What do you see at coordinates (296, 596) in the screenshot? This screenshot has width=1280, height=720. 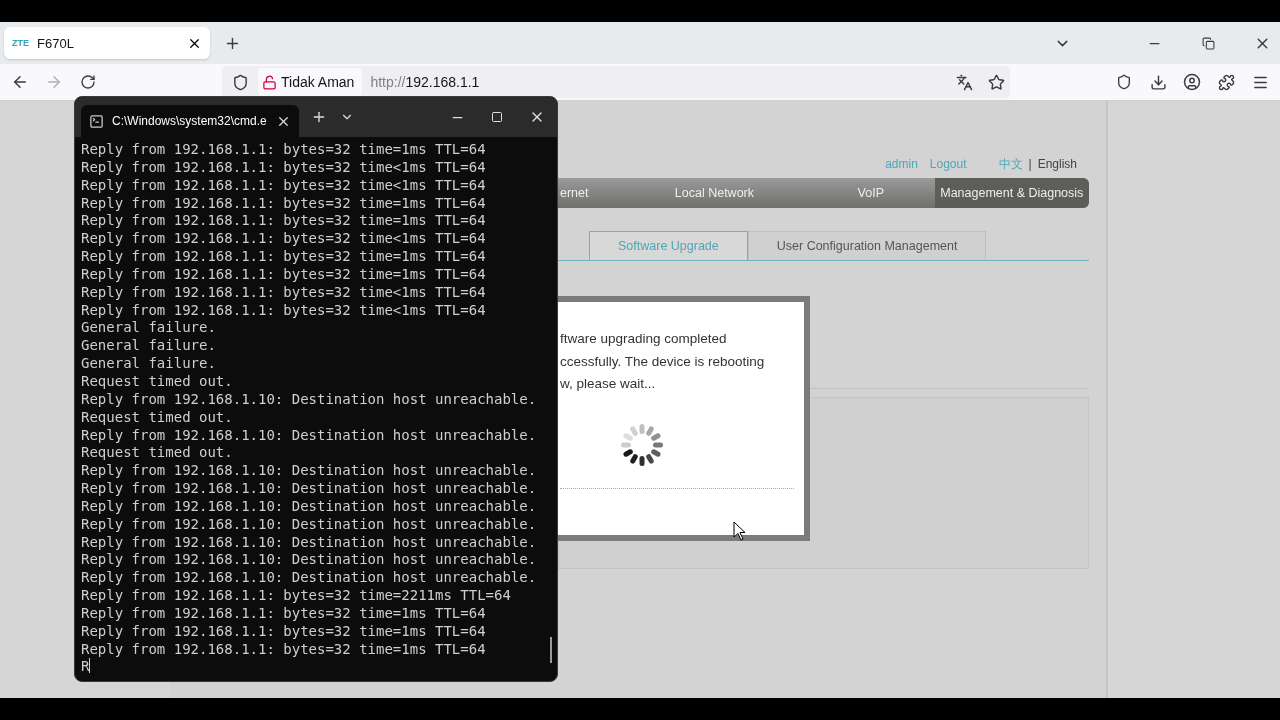 I see `terminal-line: Reply from 192.168.1.1: bytes=32 time=2211ms TTL=64` at bounding box center [296, 596].